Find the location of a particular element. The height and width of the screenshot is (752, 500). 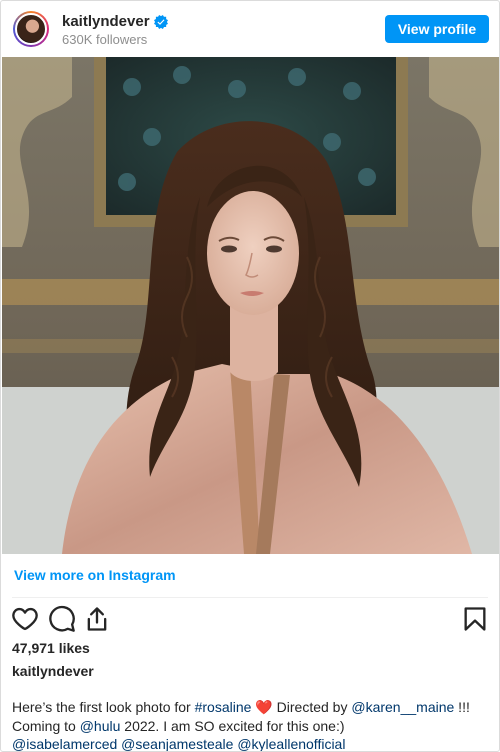

action-bar is located at coordinates (250, 619).